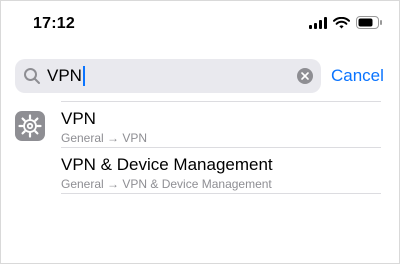  I want to click on battery-icon, so click(369, 22).